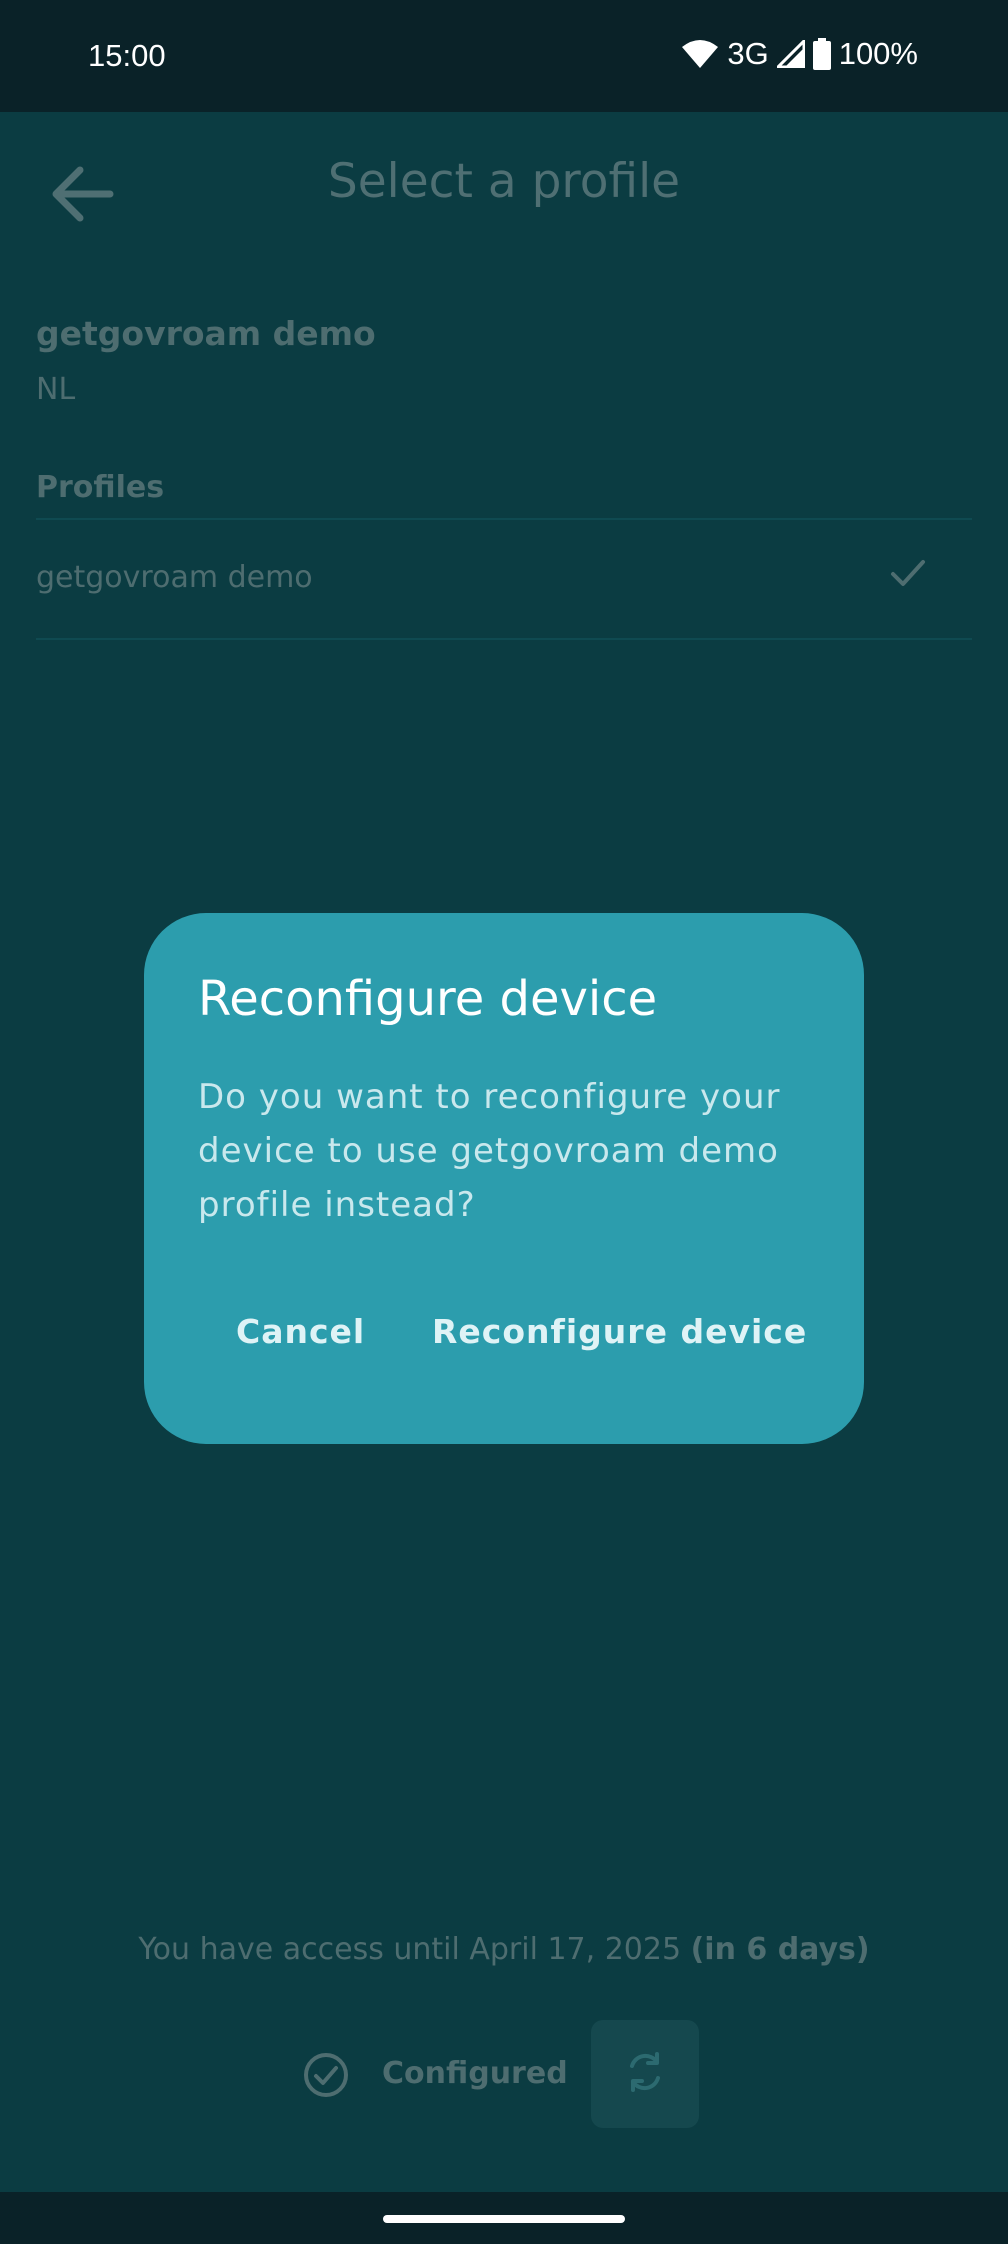 The image size is (1008, 2244). Describe the element at coordinates (504, 56) in the screenshot. I see `status-bar: 15:00 3G 100%` at that location.